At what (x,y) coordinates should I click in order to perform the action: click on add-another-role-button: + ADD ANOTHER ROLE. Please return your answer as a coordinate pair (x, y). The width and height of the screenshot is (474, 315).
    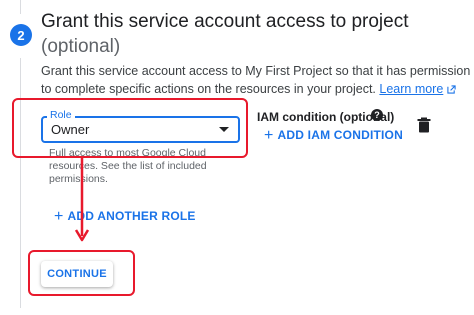
    Looking at the image, I should click on (125, 217).